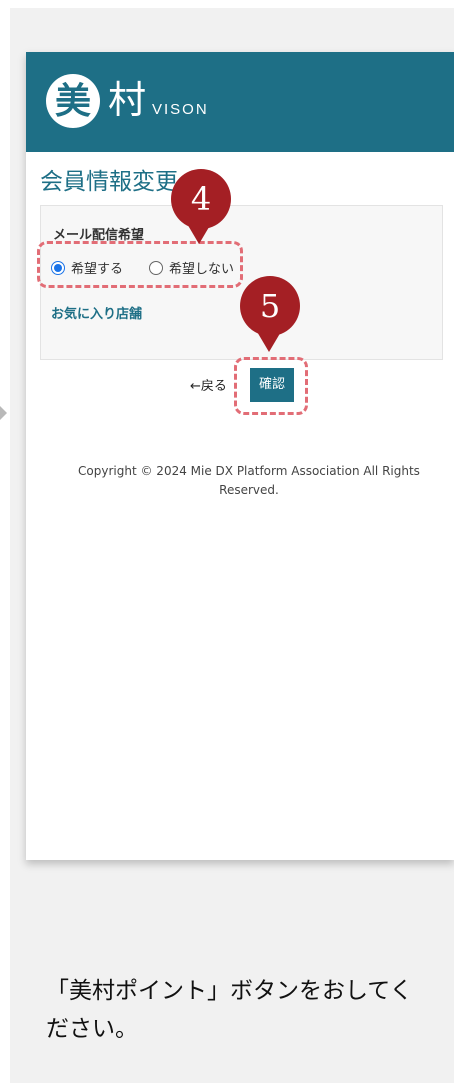  Describe the element at coordinates (73, 101) in the screenshot. I see `logo-circle: 美` at that location.